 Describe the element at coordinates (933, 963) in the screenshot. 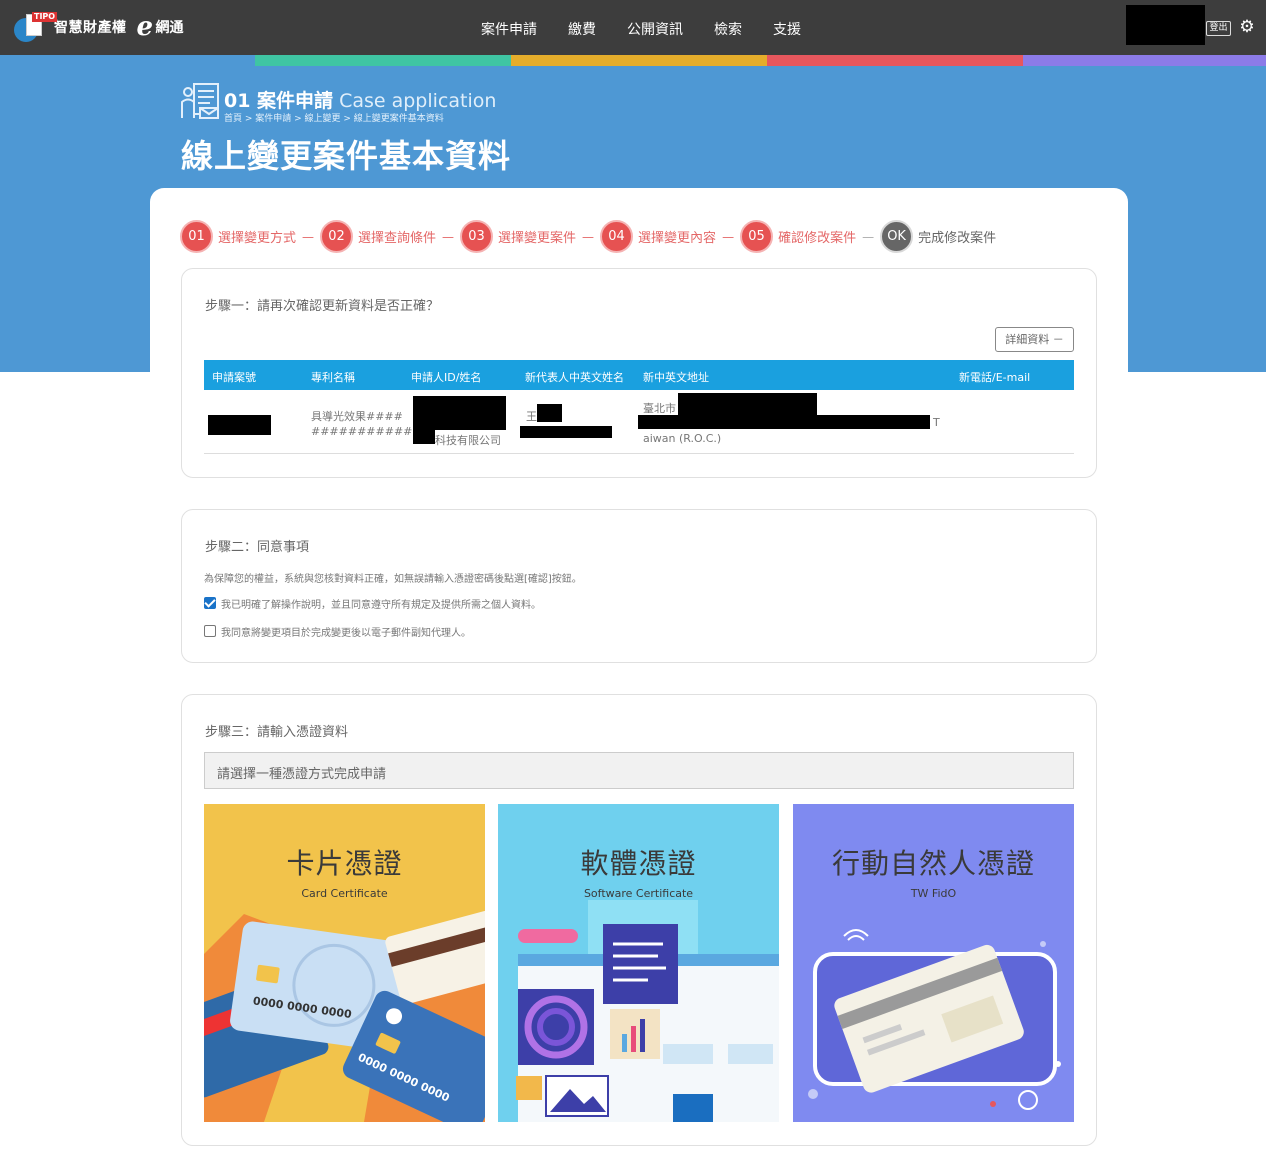

I see `mobile-certificate-option: 行動自然人憑證 TW FidO` at that location.